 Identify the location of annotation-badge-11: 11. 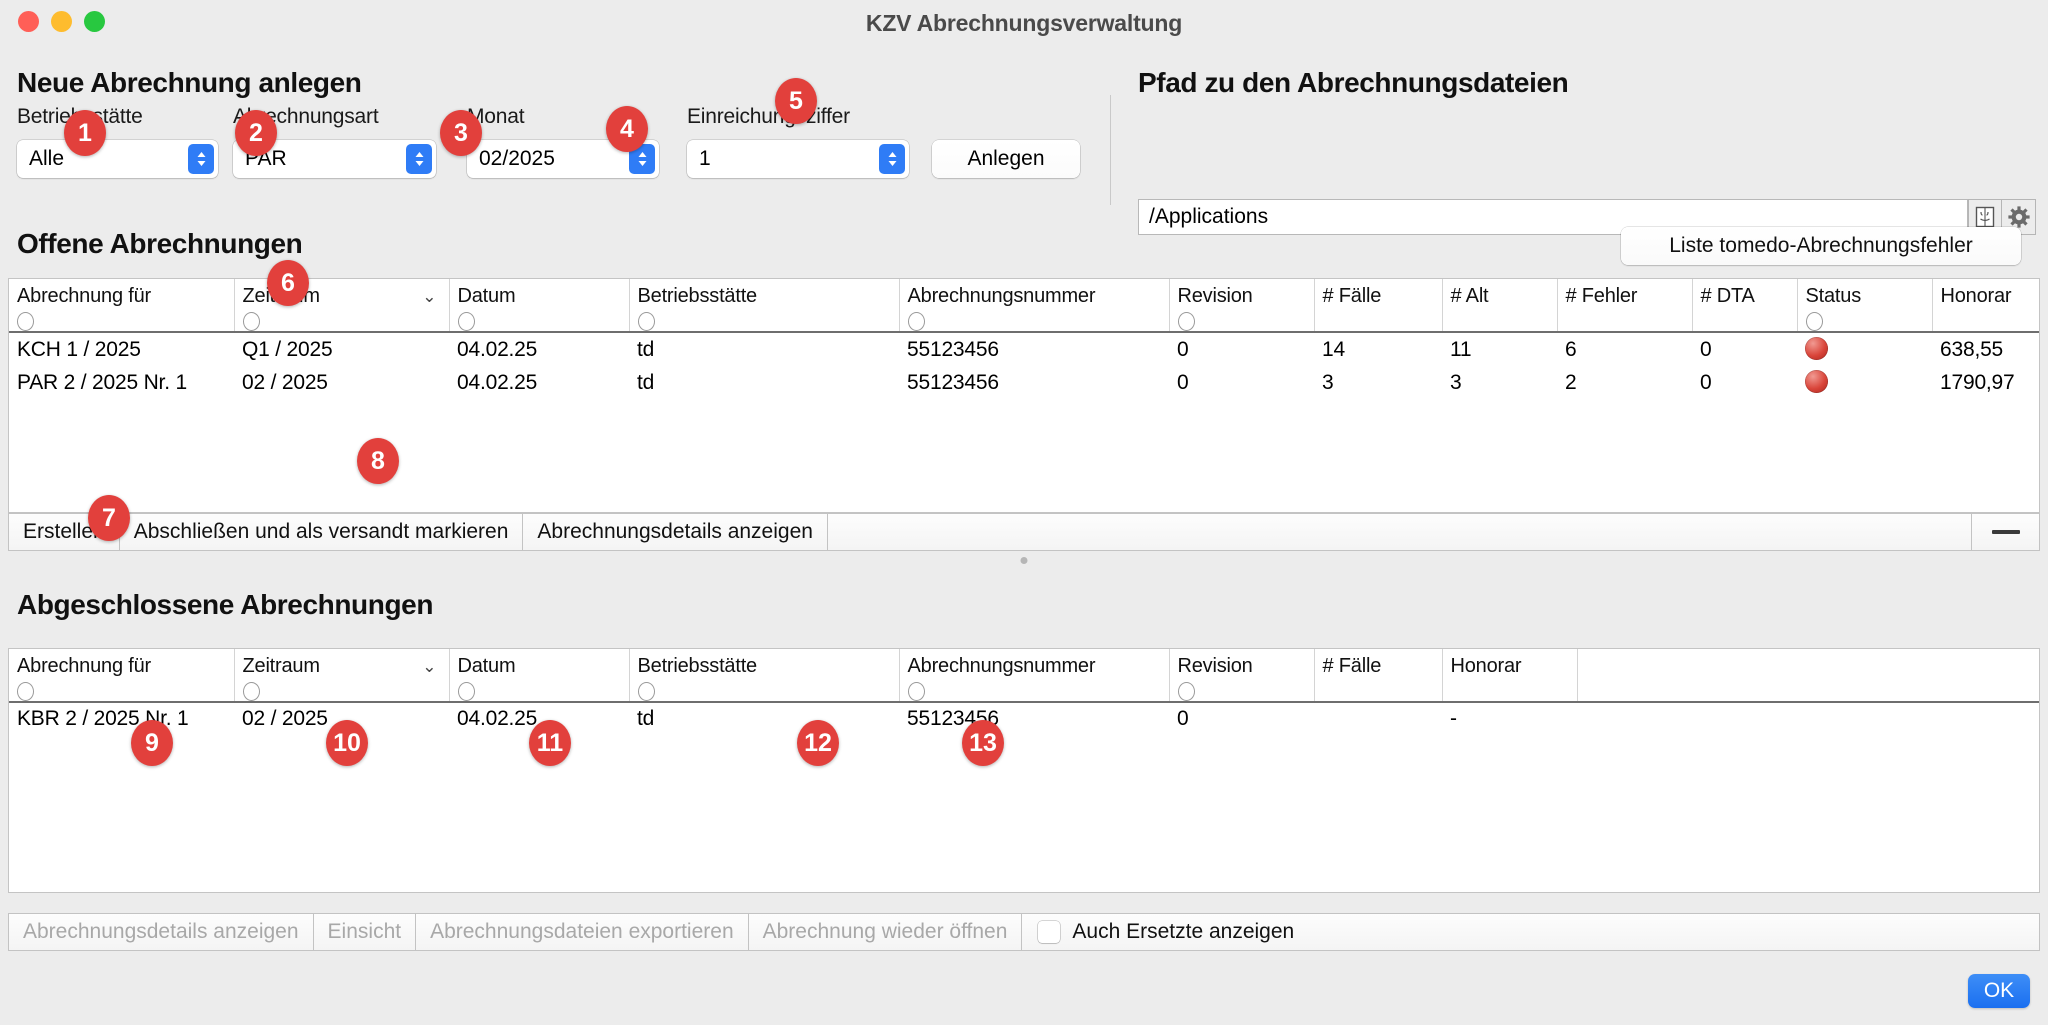
(550, 743).